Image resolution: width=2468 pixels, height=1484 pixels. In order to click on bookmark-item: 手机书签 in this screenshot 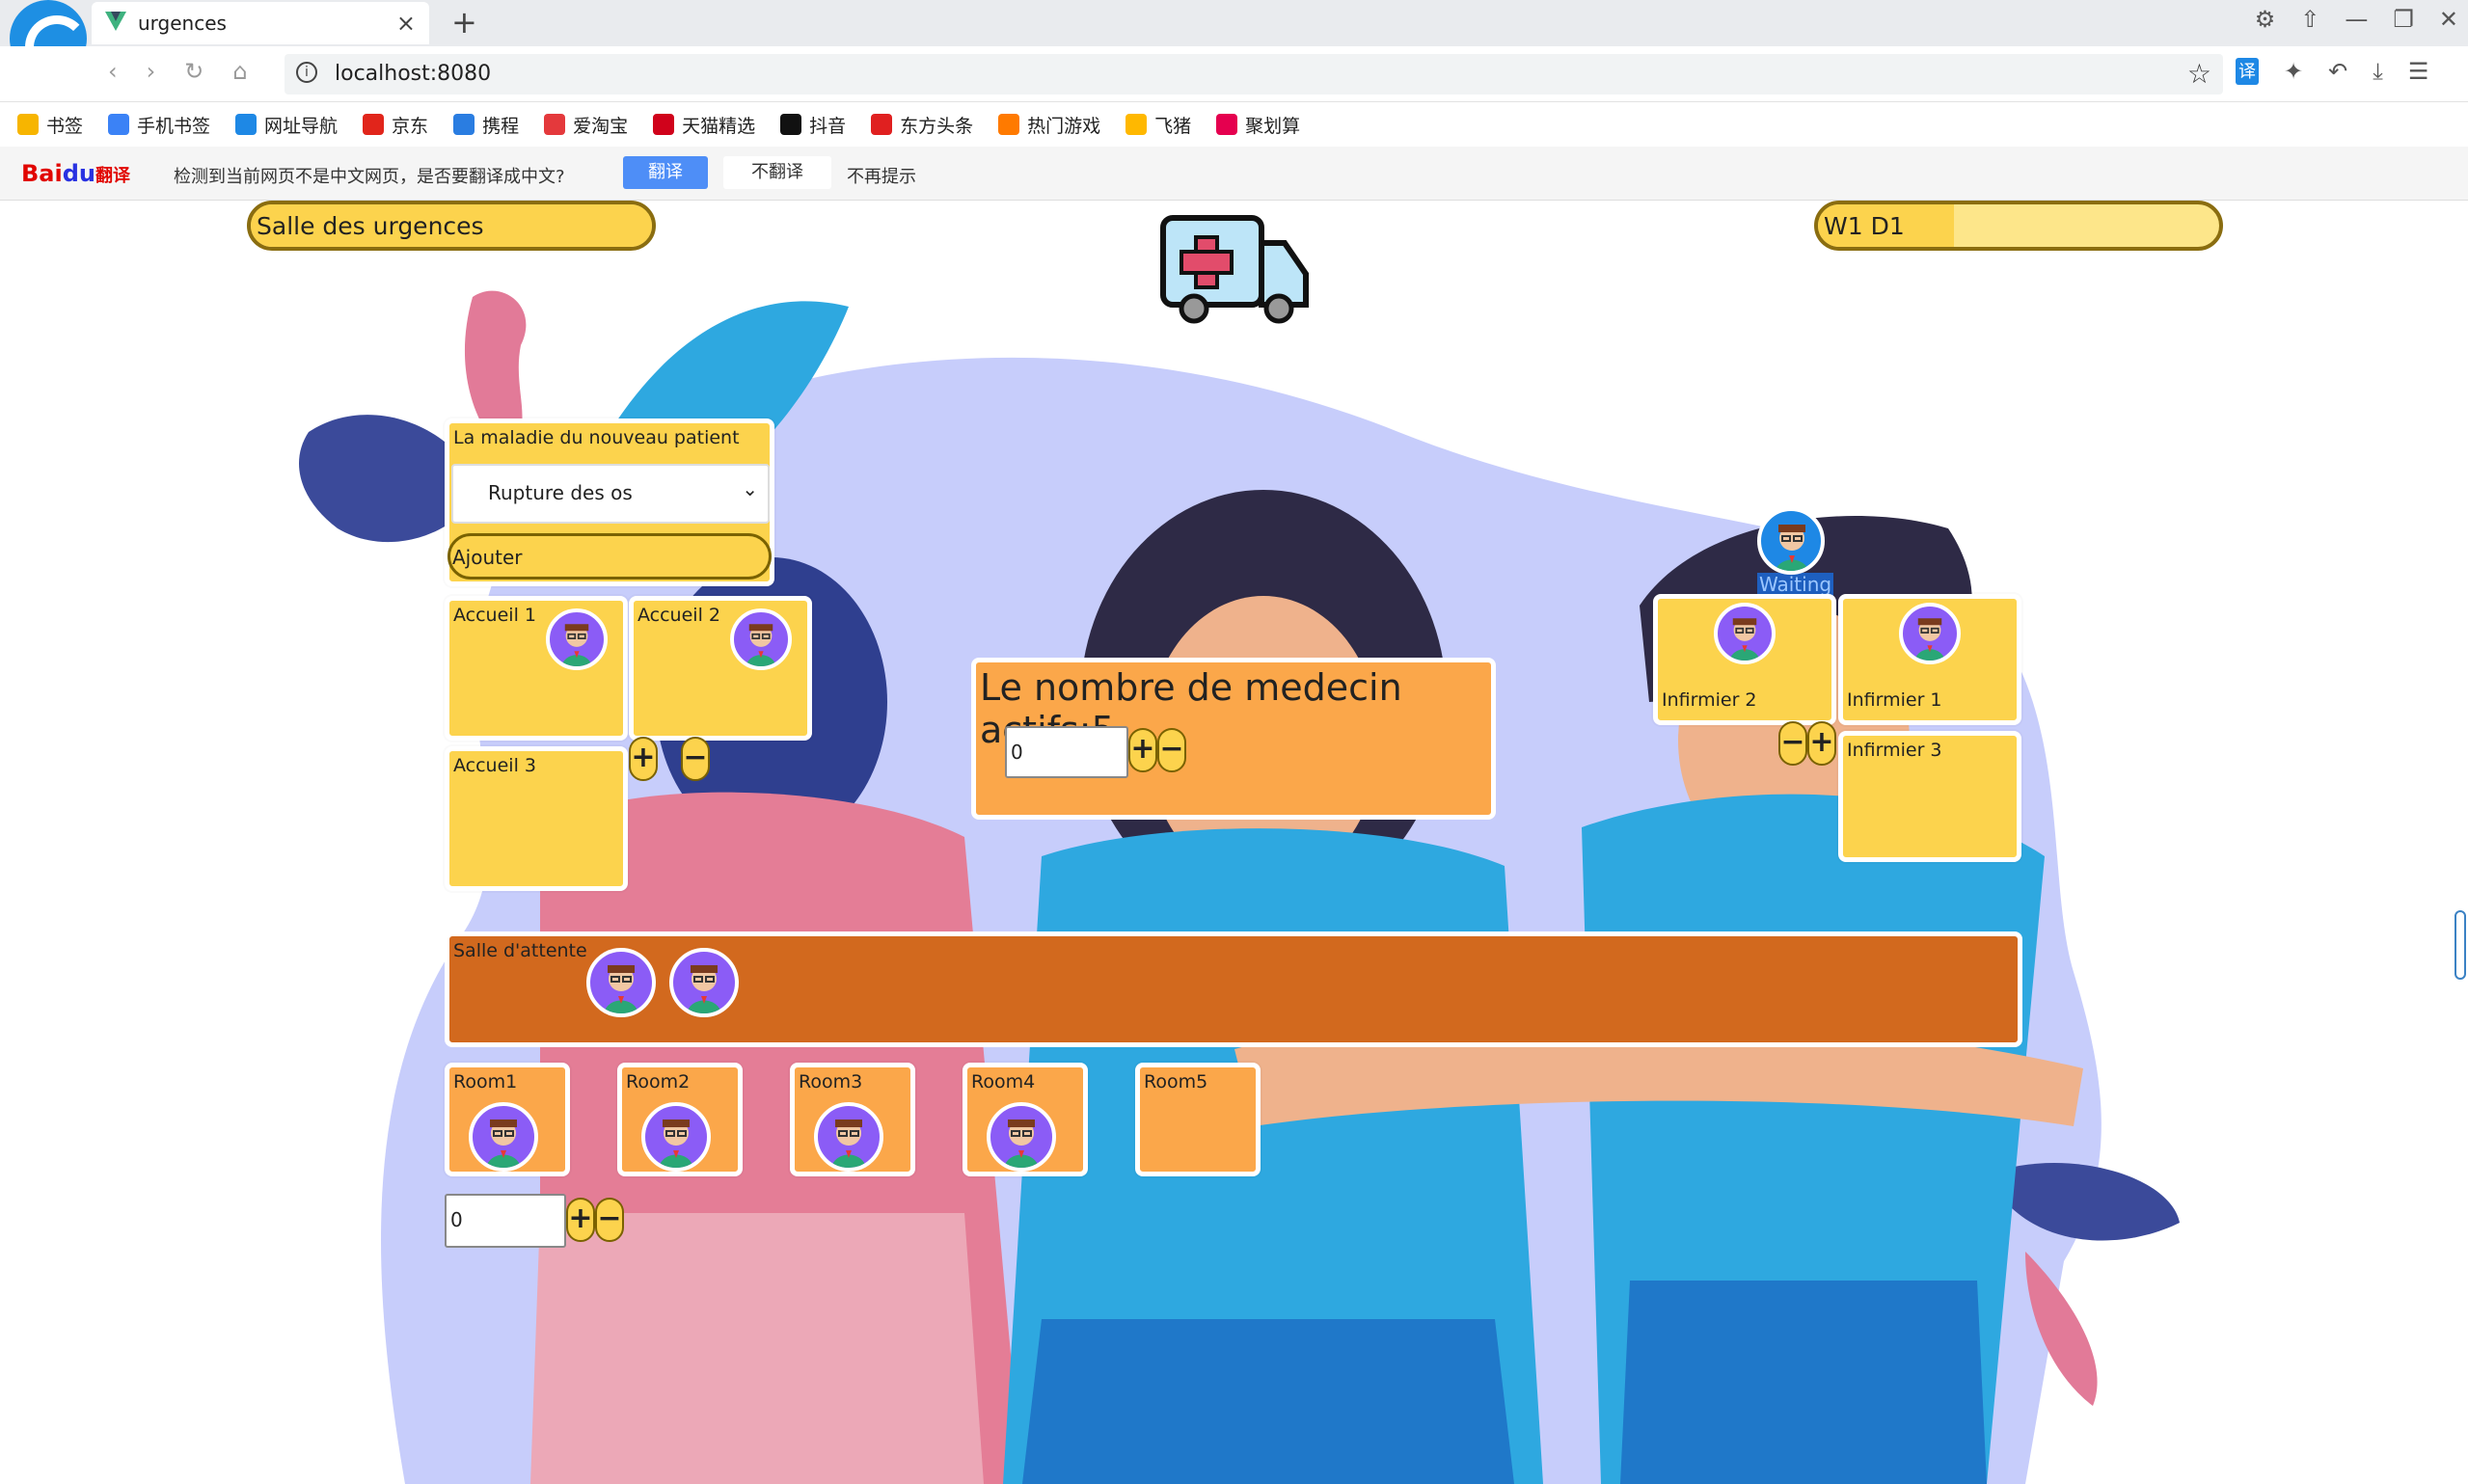, I will do `click(159, 125)`.